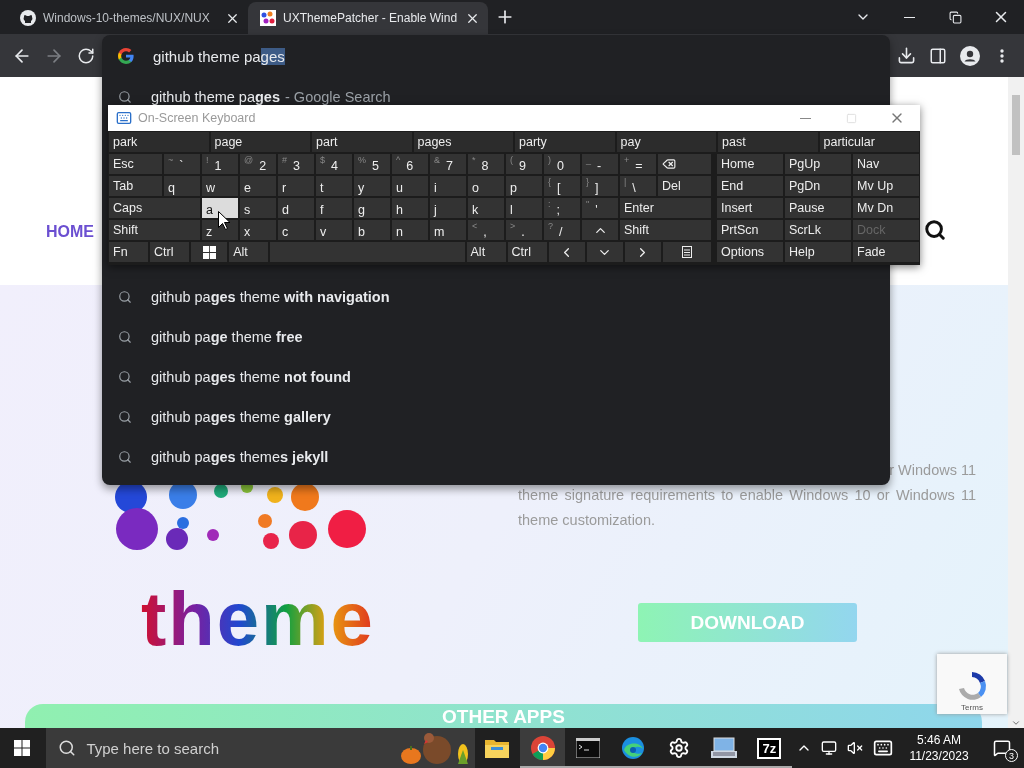 Image resolution: width=1024 pixels, height=768 pixels. What do you see at coordinates (562, 230) in the screenshot?
I see `keyboard-key: ? /` at bounding box center [562, 230].